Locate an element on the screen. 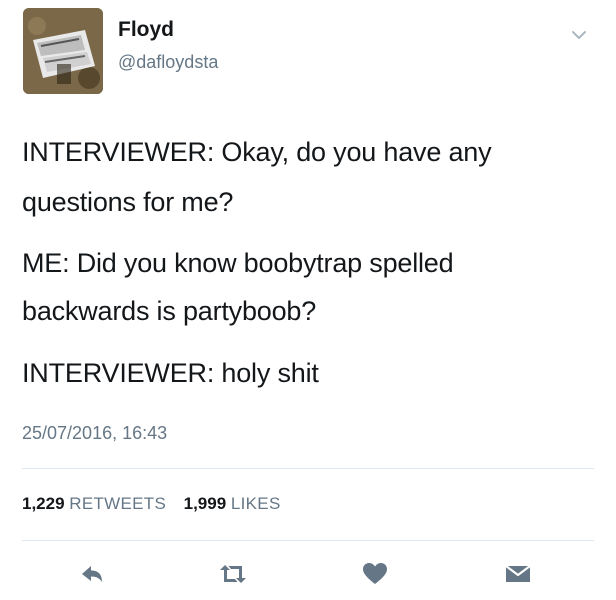 Image resolution: width=616 pixels, height=600 pixels. retweet-label: RETWEETS is located at coordinates (117, 503).